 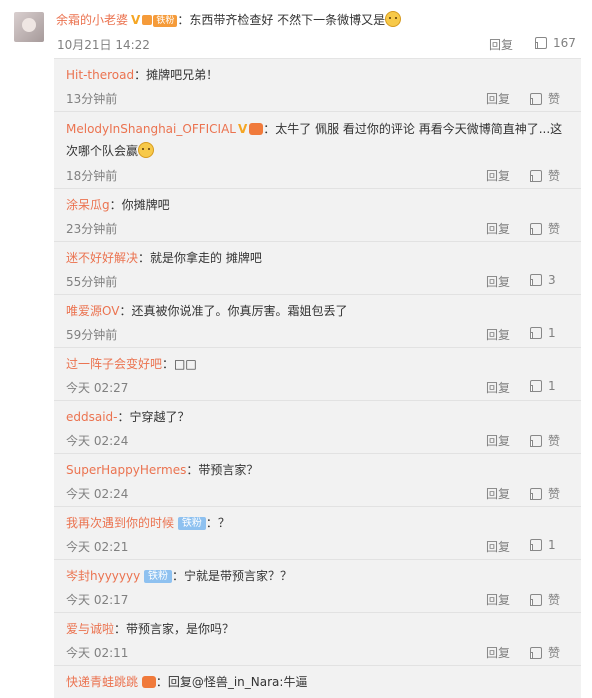 What do you see at coordinates (318, 417) in the screenshot?
I see `reply-text-line: eddsaid-：宁穿越了？` at bounding box center [318, 417].